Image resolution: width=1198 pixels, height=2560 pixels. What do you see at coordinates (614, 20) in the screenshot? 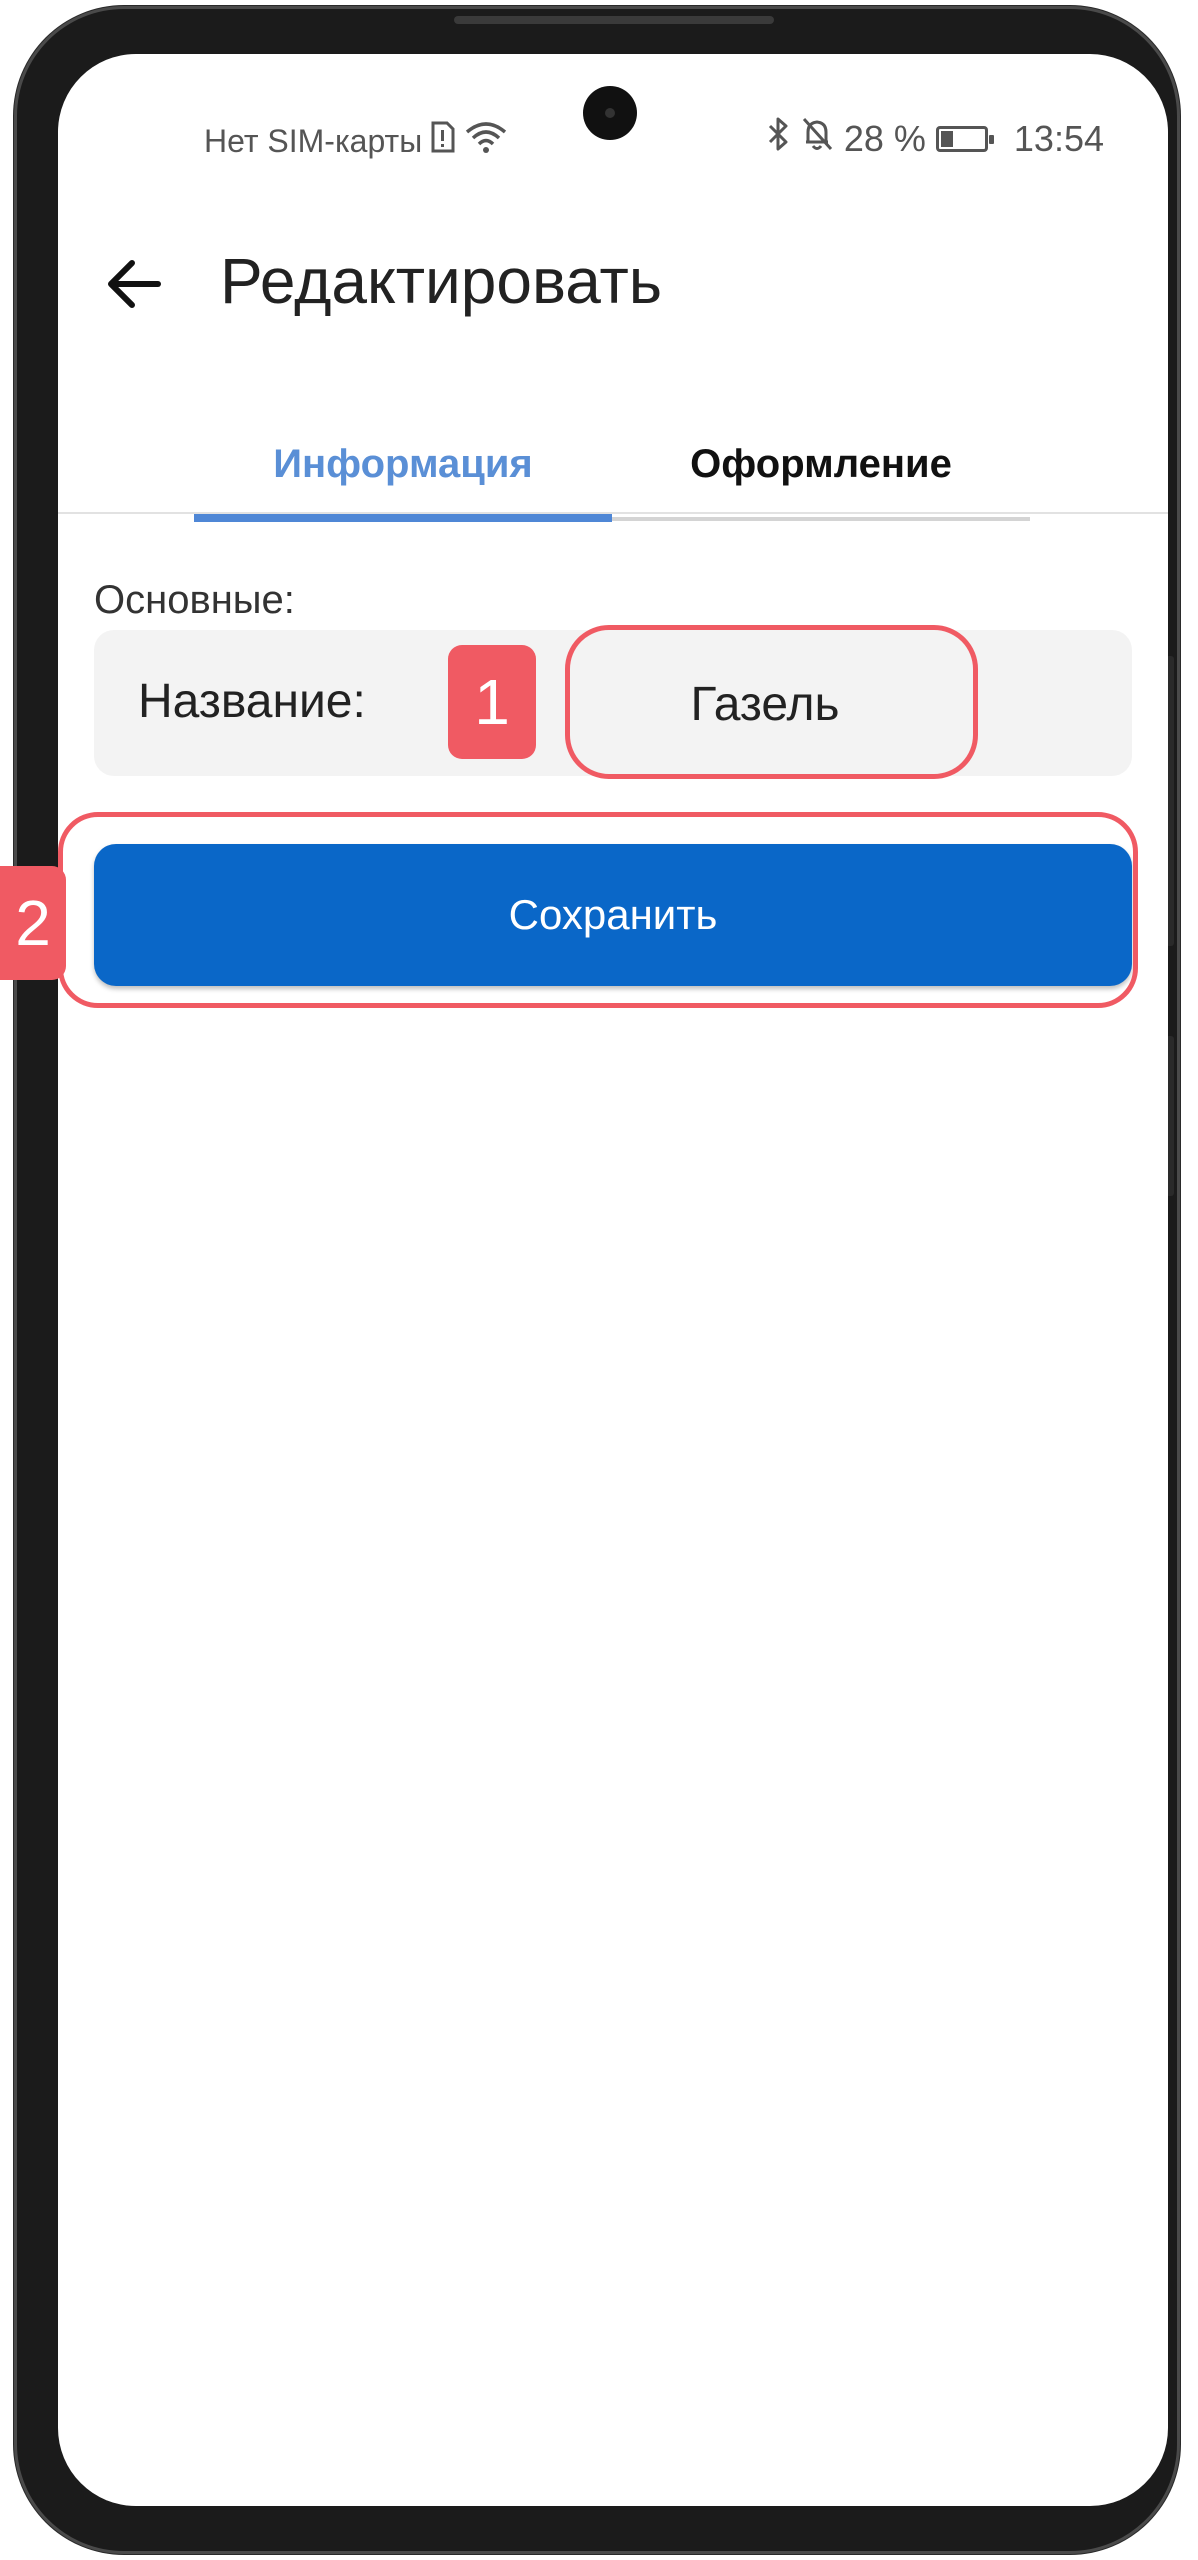
I see `earpiece` at bounding box center [614, 20].